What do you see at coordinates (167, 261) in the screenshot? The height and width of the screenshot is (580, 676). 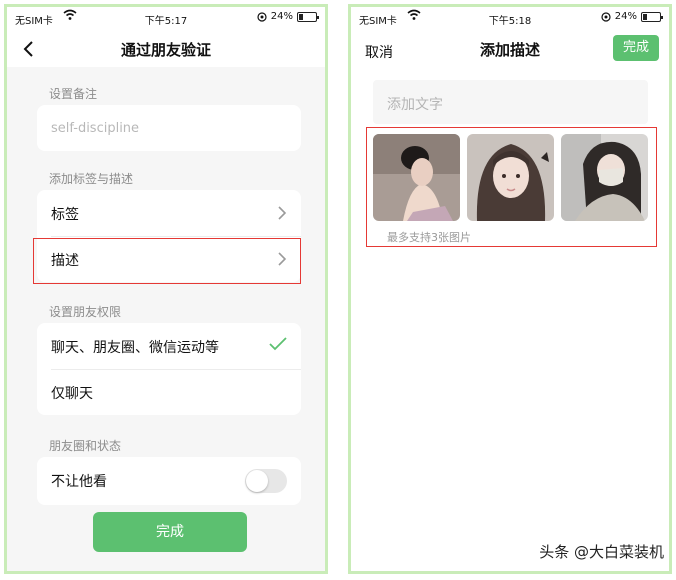 I see `highlight-box-description` at bounding box center [167, 261].